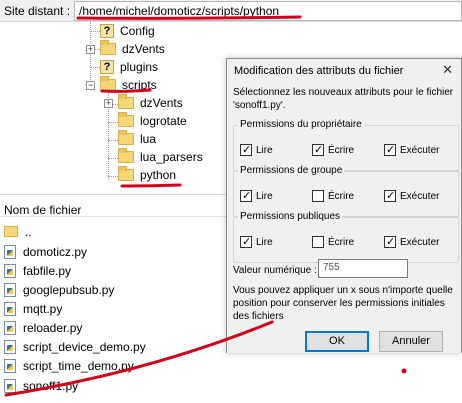 The width and height of the screenshot is (462, 403). I want to click on remote-path-input: /home/michel/domoticz/scripts/python, so click(268, 11).